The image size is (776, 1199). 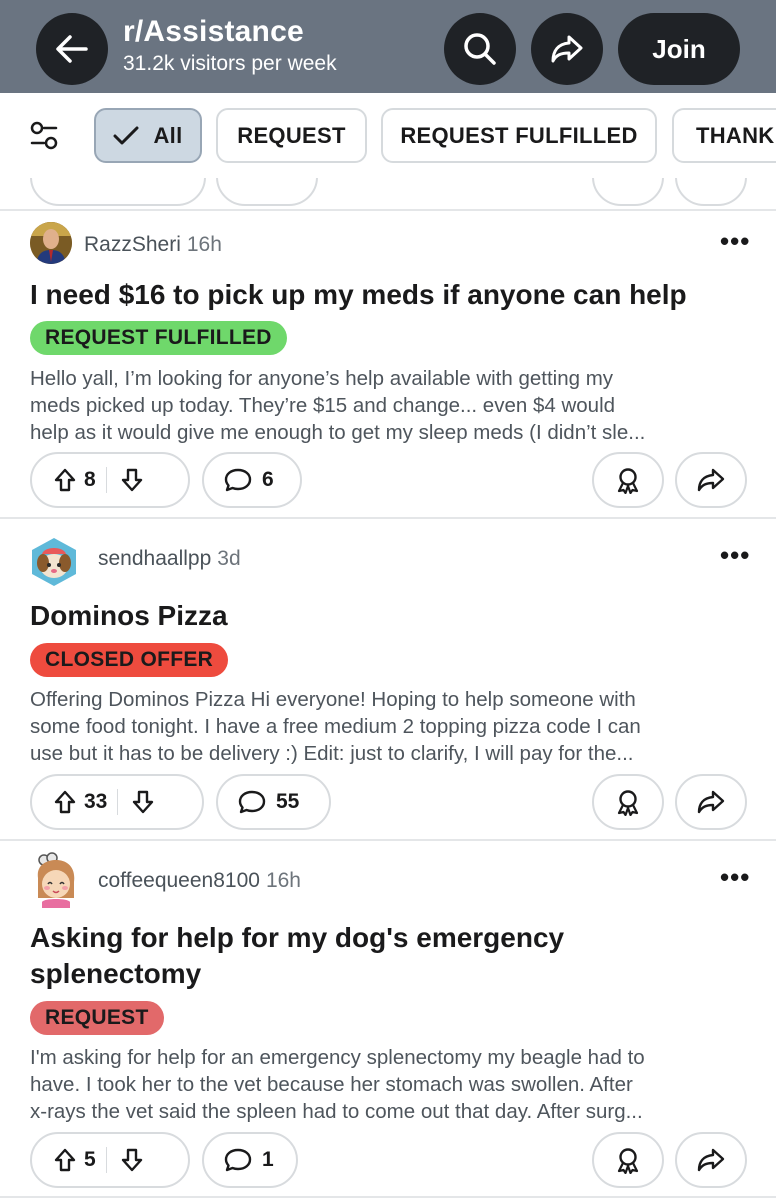 I want to click on vote-pill: 5, so click(x=110, y=1160).